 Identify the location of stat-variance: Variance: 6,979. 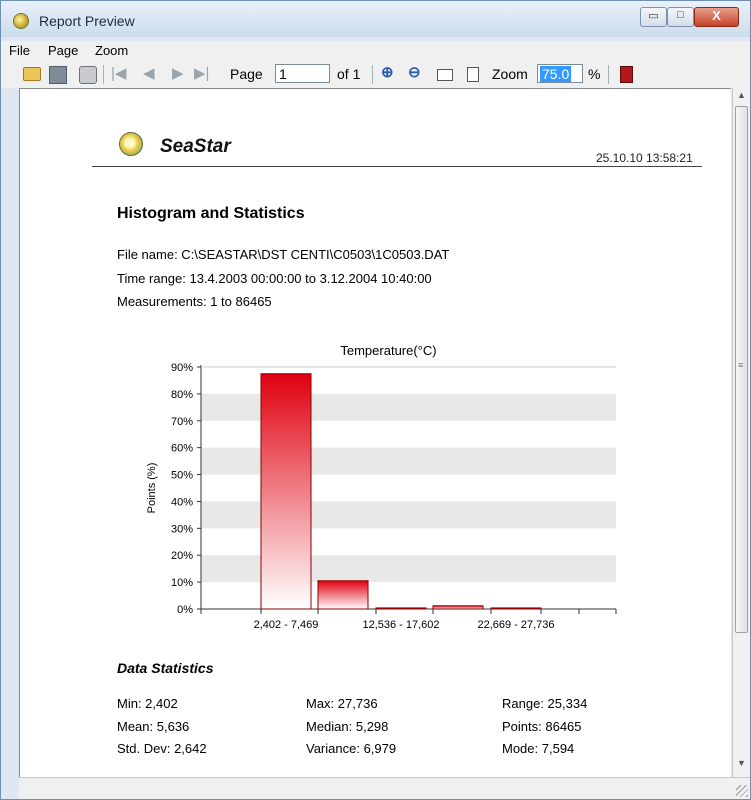
(351, 748).